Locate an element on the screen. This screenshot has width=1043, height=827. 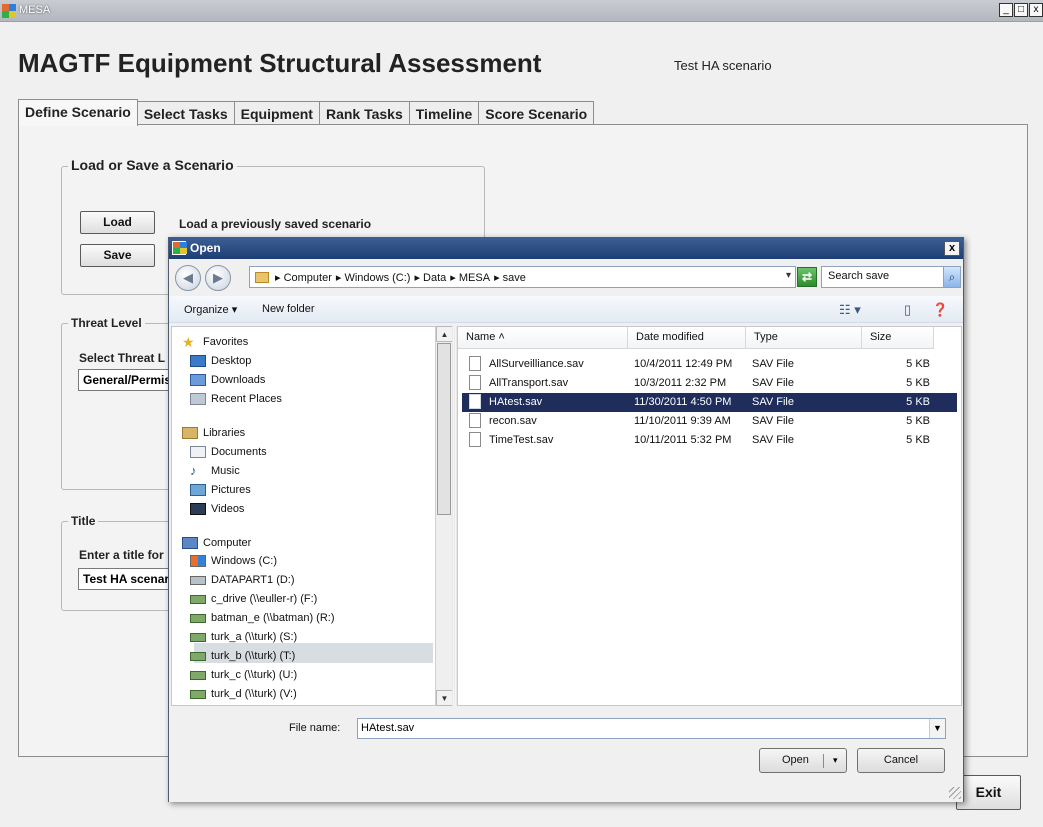
dialog-titlebar: Open x is located at coordinates (566, 248).